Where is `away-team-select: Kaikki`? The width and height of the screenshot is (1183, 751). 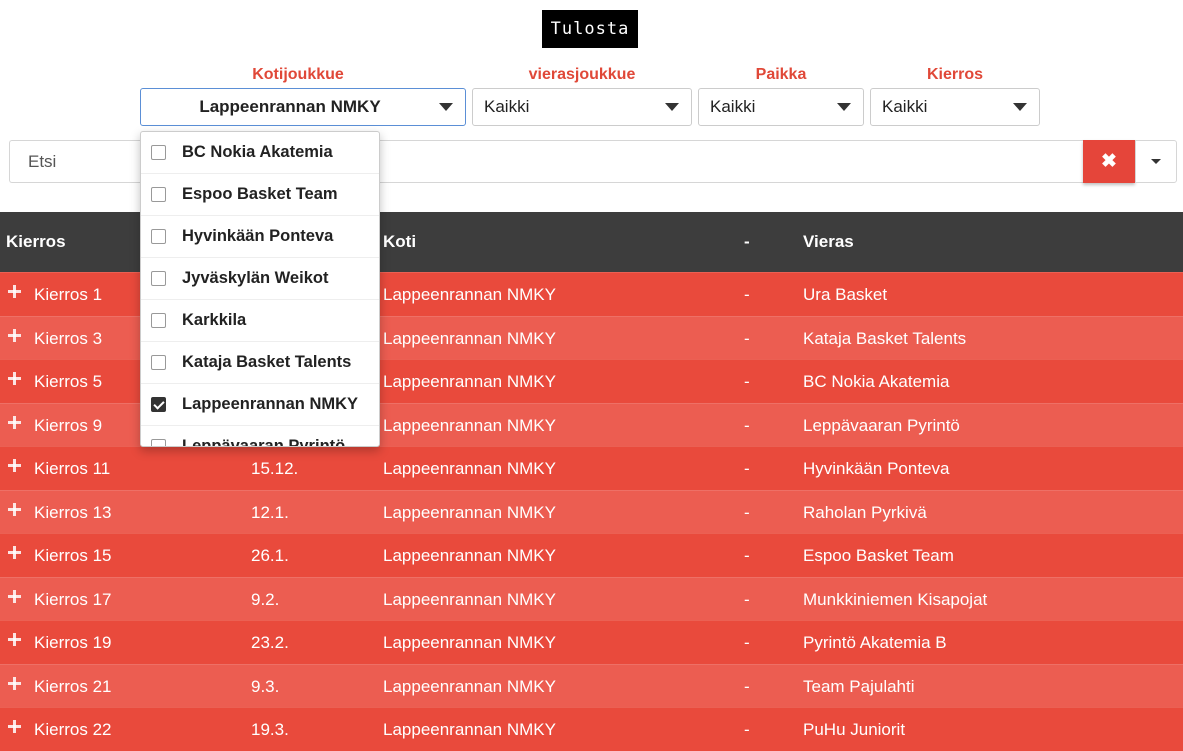
away-team-select: Kaikki is located at coordinates (582, 107).